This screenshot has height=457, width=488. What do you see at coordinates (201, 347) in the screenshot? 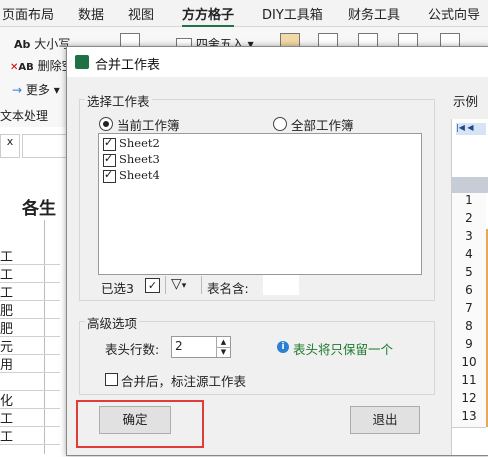
I see `header-rows-stepper: 2 ▲ ▼` at bounding box center [201, 347].